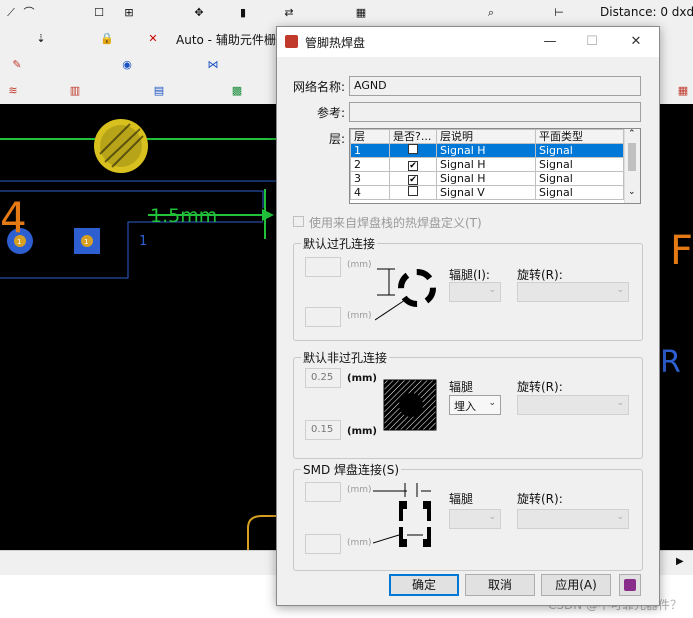 This screenshot has height=618, width=693. I want to click on scroll-up-icon: ⌃, so click(632, 134).